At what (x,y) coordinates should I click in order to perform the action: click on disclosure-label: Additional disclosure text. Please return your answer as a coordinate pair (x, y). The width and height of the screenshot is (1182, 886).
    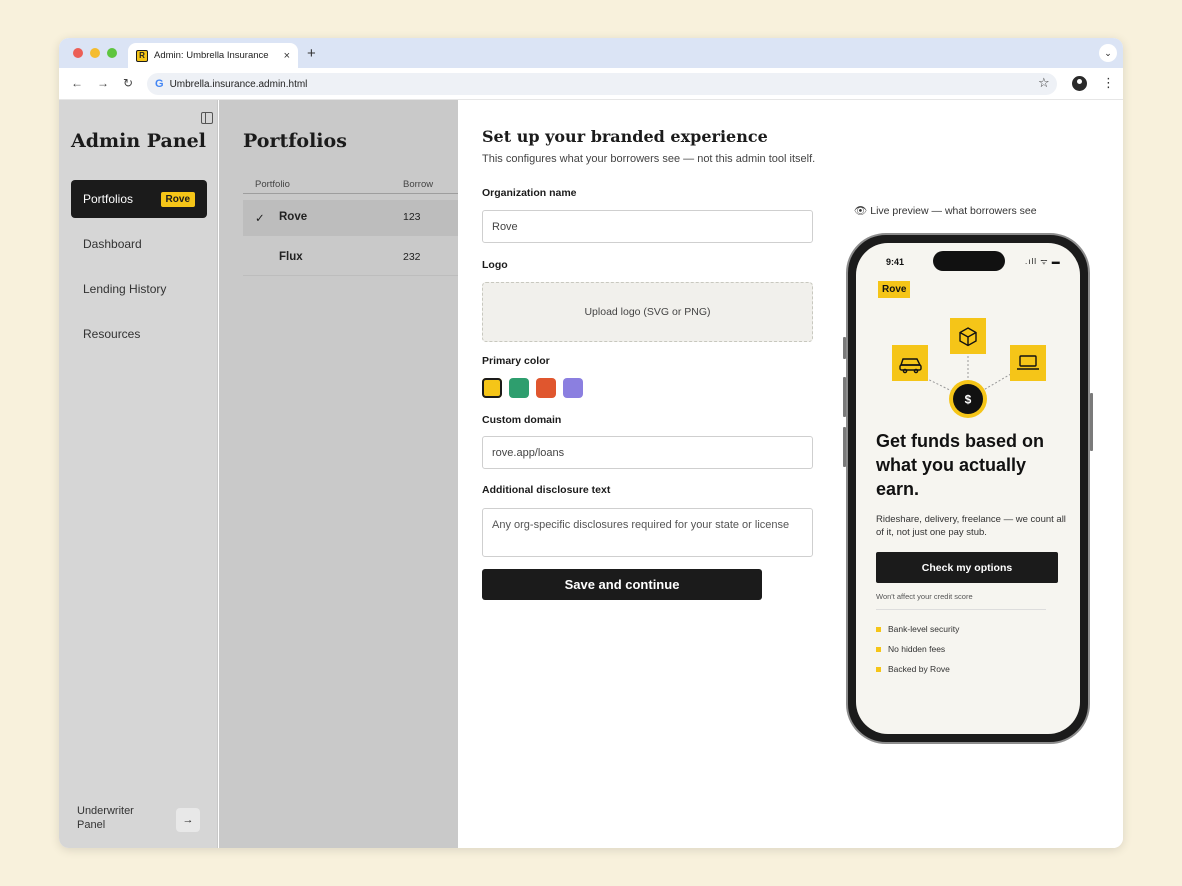
    Looking at the image, I should click on (546, 490).